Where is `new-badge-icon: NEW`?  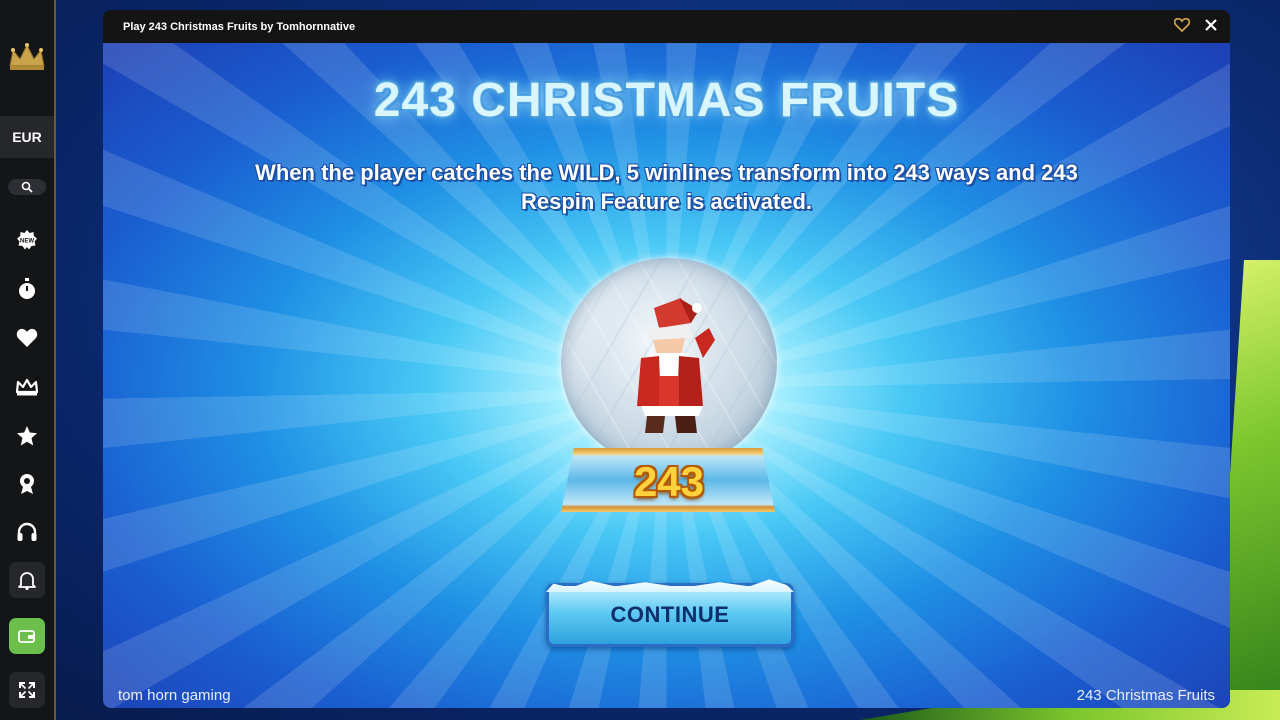
new-badge-icon: NEW is located at coordinates (27, 240).